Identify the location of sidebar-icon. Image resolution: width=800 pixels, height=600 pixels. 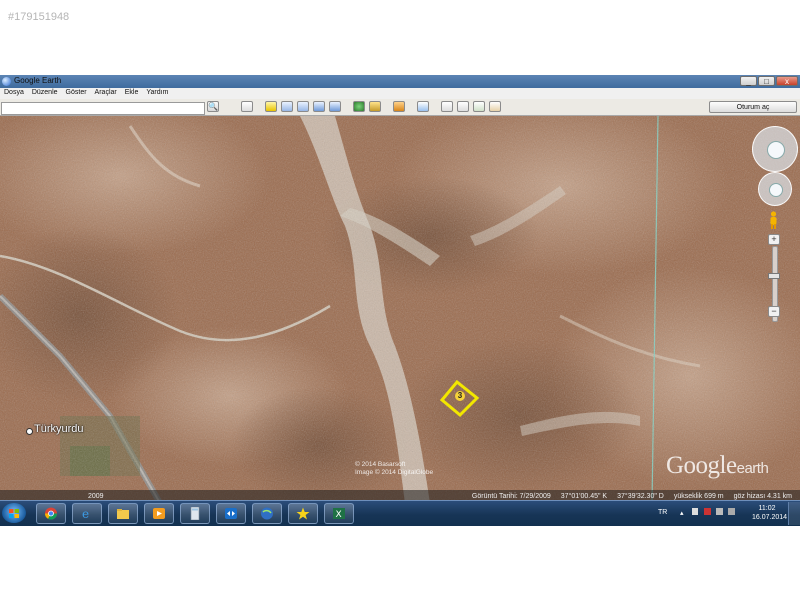
(247, 106).